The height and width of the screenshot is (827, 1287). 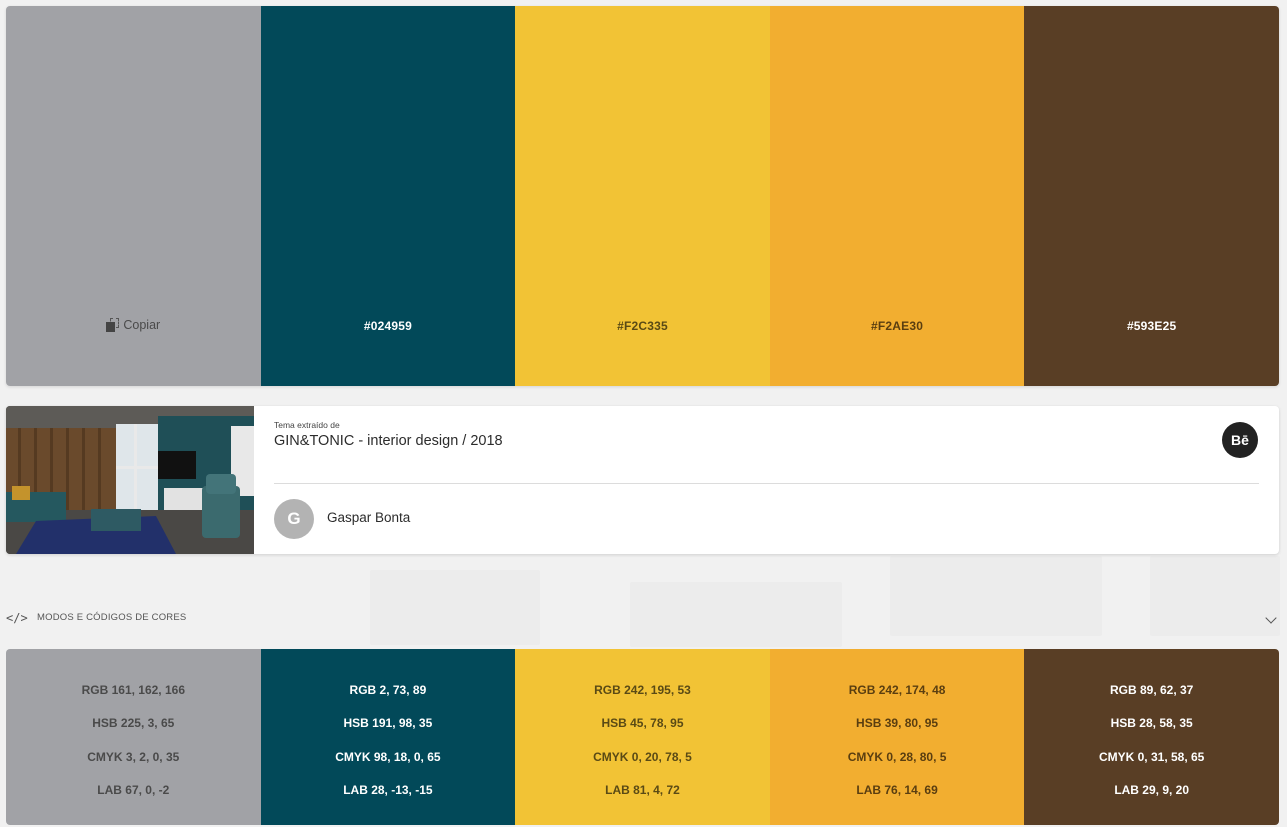 I want to click on rgb-value: RGB 89, 62, 37, so click(x=1151, y=690).